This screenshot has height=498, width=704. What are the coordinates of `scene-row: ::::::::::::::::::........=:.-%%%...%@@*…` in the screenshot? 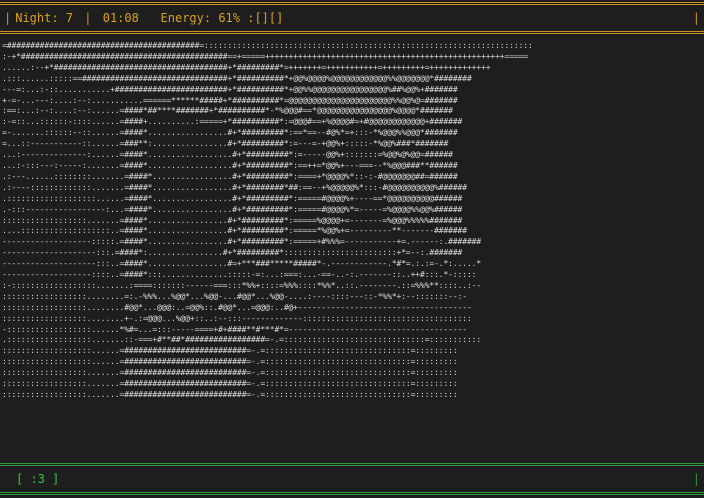 It's located at (234, 295).